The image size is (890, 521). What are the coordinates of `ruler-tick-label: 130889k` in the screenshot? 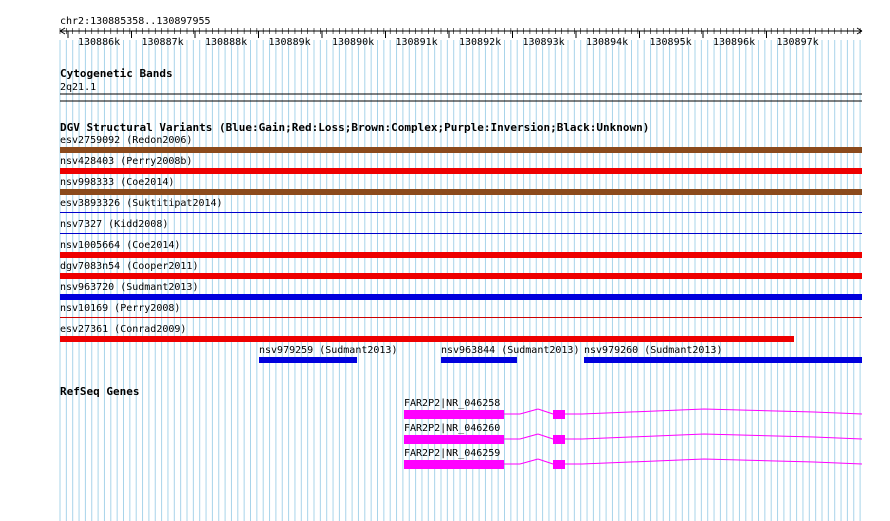 It's located at (290, 42).